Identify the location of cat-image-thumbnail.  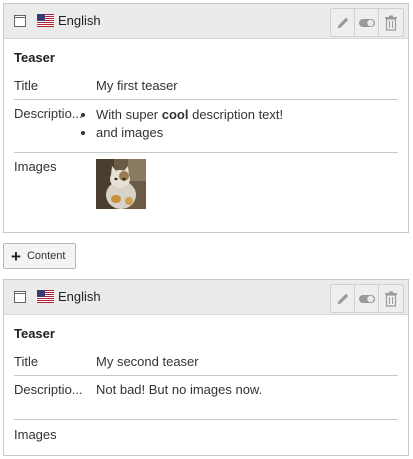
(121, 184).